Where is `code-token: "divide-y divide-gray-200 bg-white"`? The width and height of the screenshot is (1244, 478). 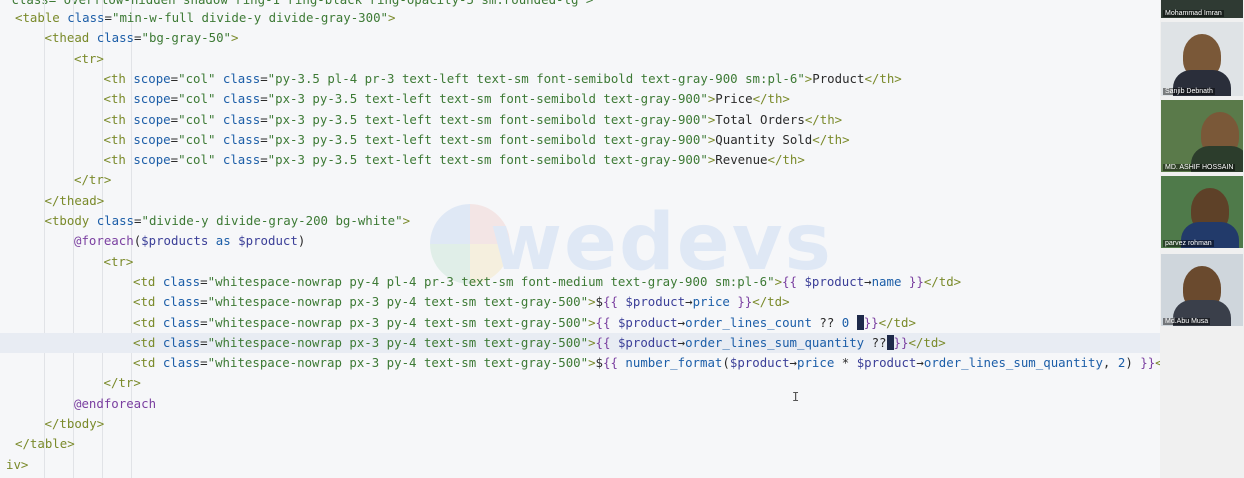
code-token: "divide-y divide-gray-200 bg-white" is located at coordinates (272, 220).